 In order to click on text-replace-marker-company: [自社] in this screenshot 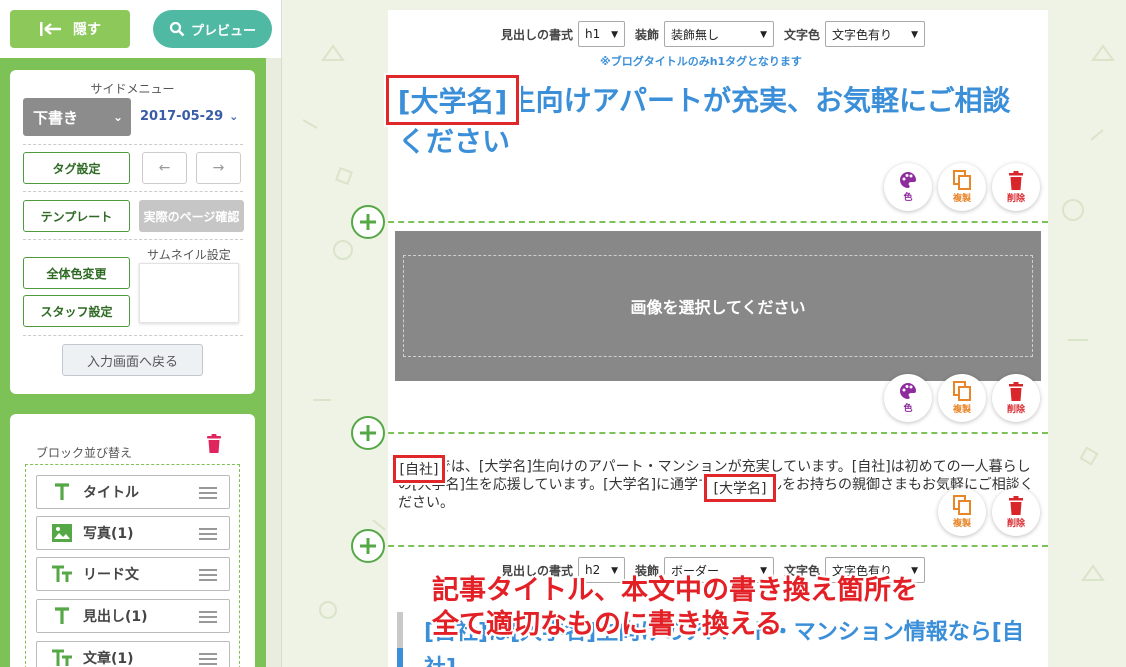, I will do `click(419, 469)`.